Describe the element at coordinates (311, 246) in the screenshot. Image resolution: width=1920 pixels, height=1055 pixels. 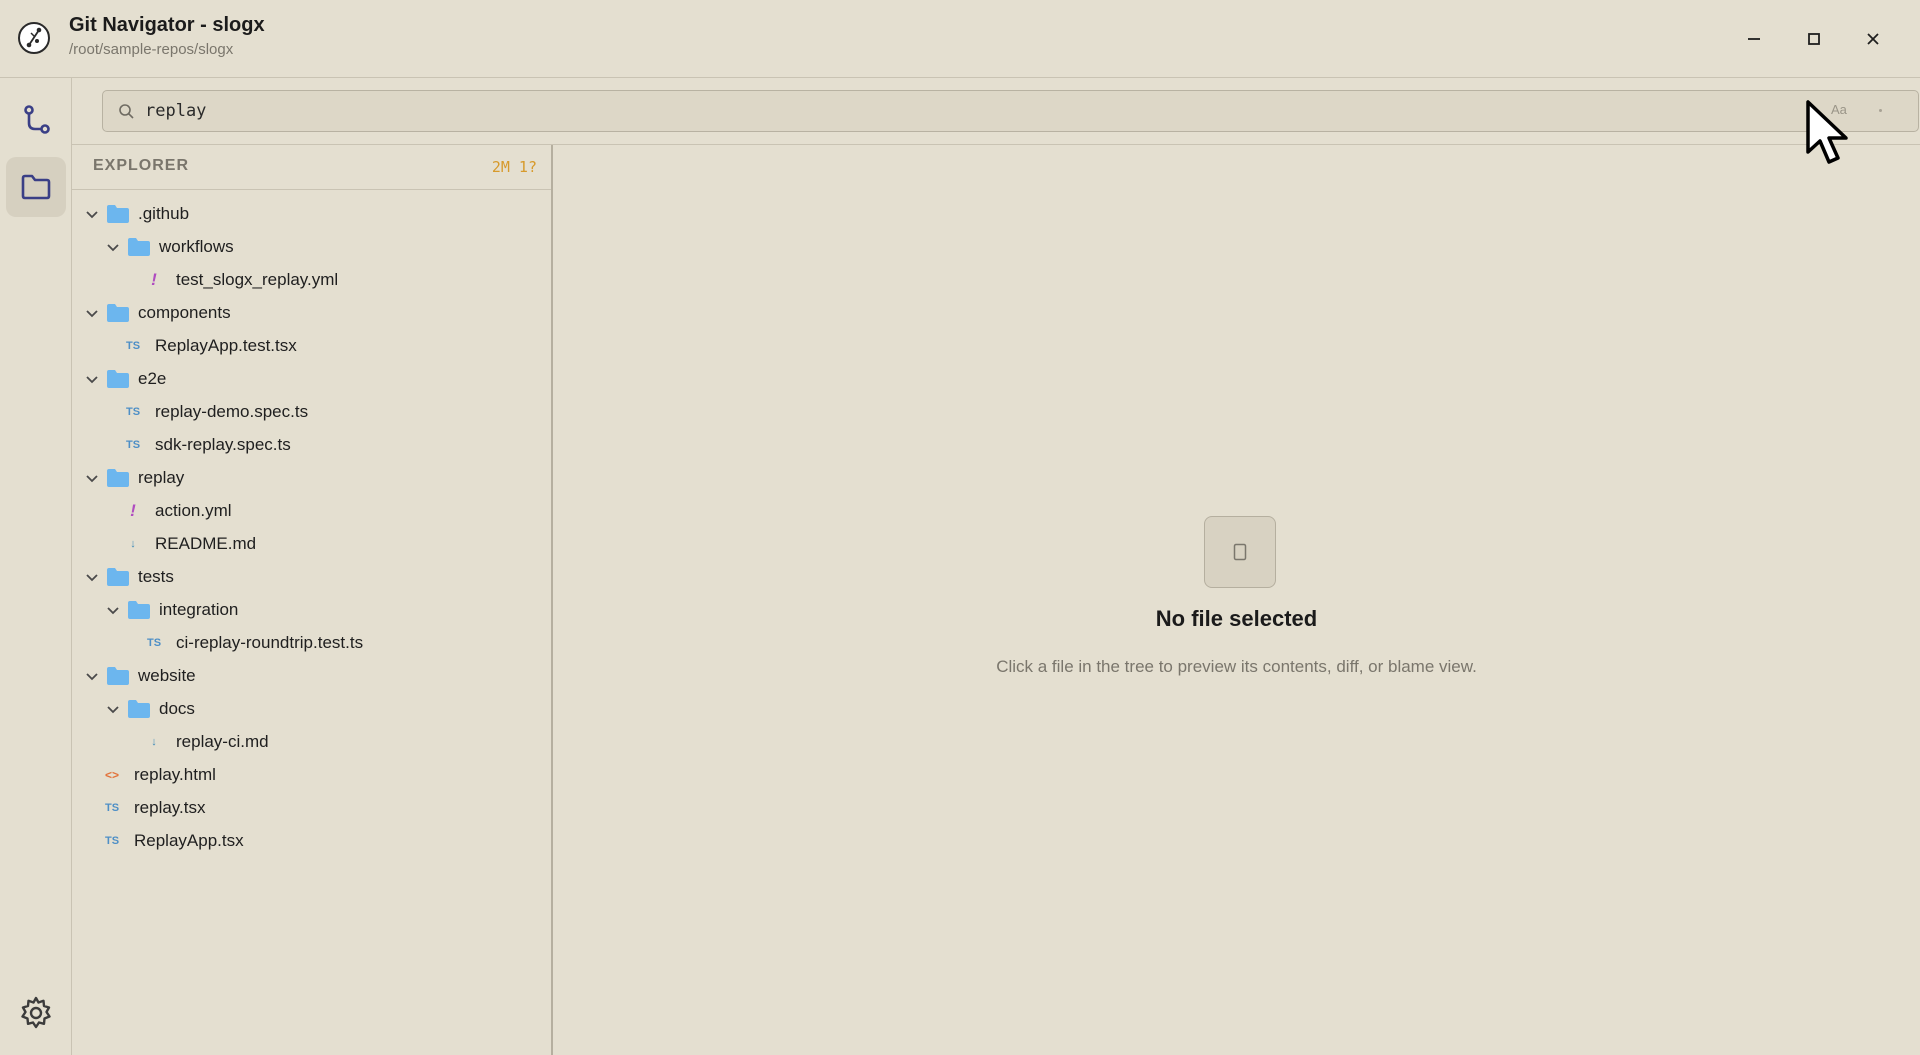
I see `tree-folder-row: workflows` at that location.